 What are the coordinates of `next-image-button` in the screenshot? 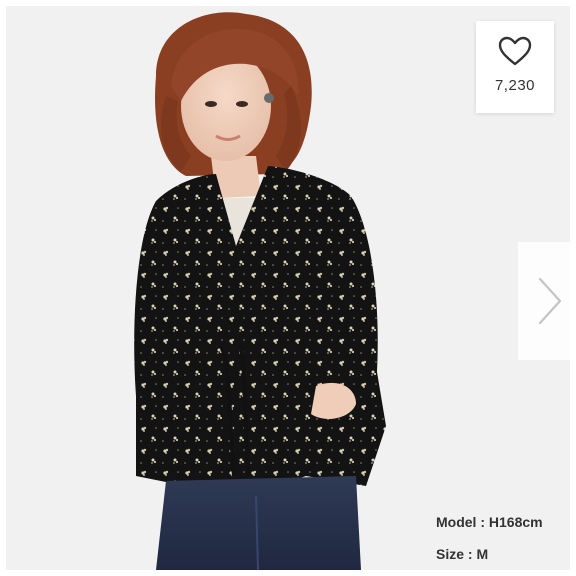 It's located at (544, 301).